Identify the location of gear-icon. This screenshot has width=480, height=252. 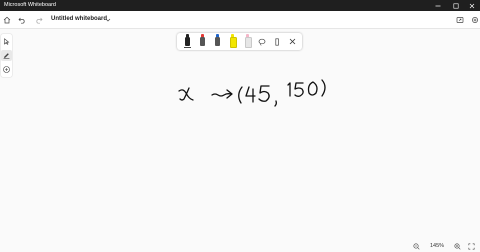
(474, 19).